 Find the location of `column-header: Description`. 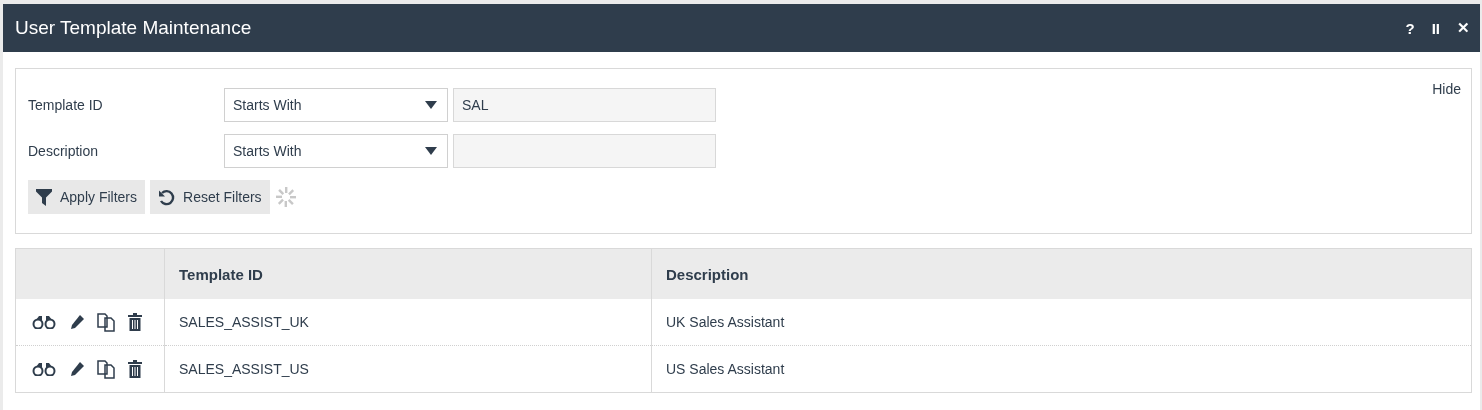

column-header: Description is located at coordinates (1061, 273).